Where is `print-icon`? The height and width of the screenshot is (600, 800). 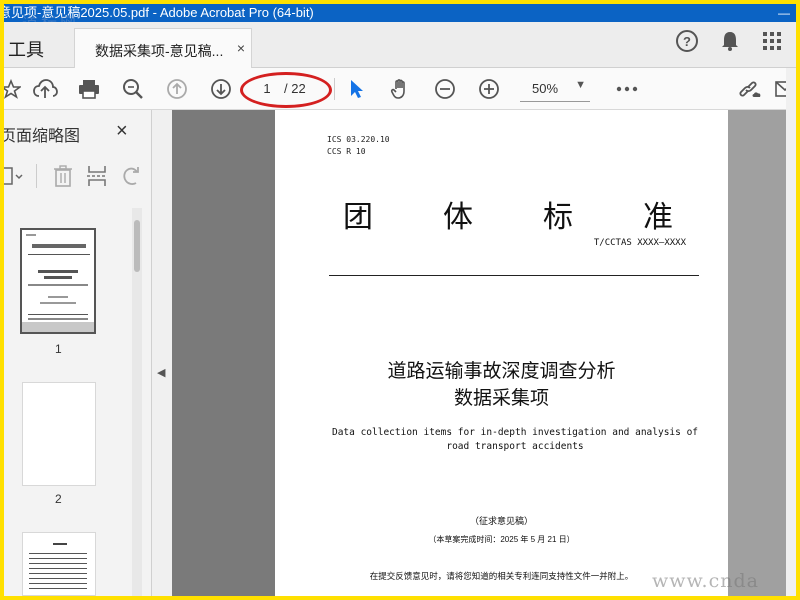
print-icon is located at coordinates (89, 89).